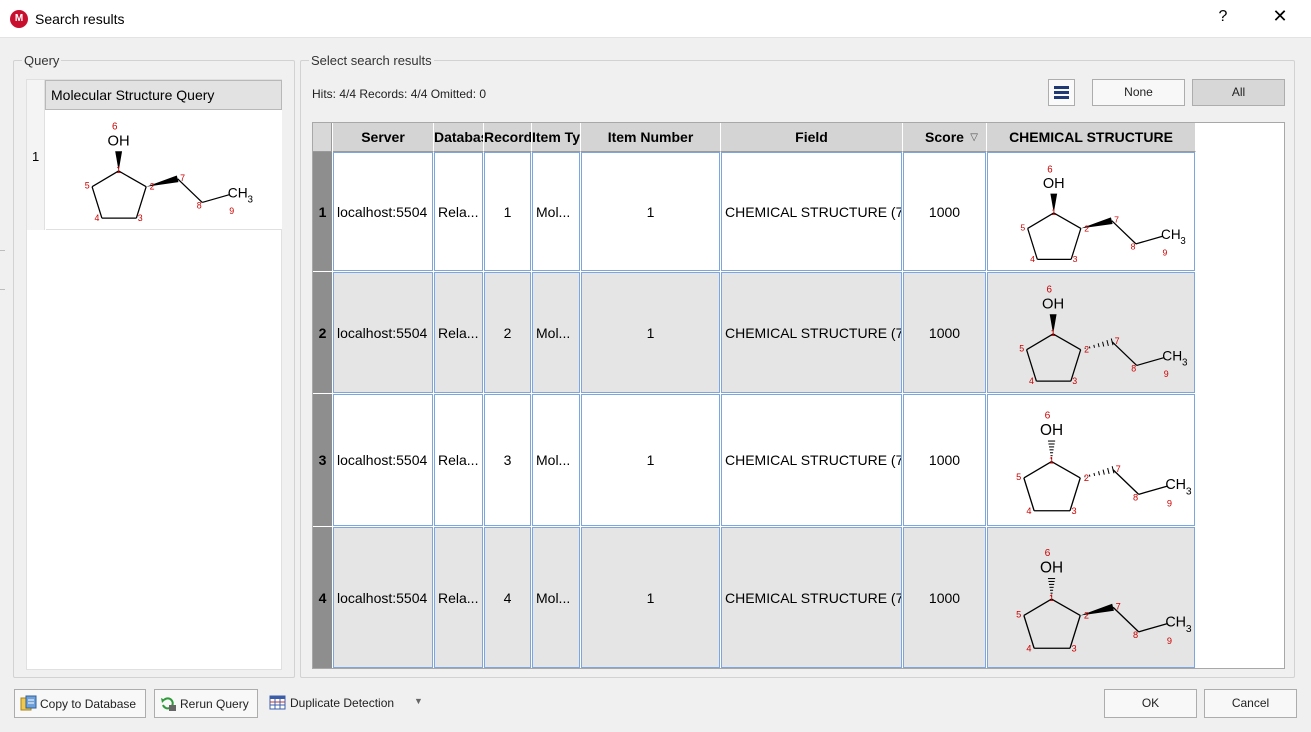  I want to click on query-column-header: Molecular Structure Query, so click(163, 95).